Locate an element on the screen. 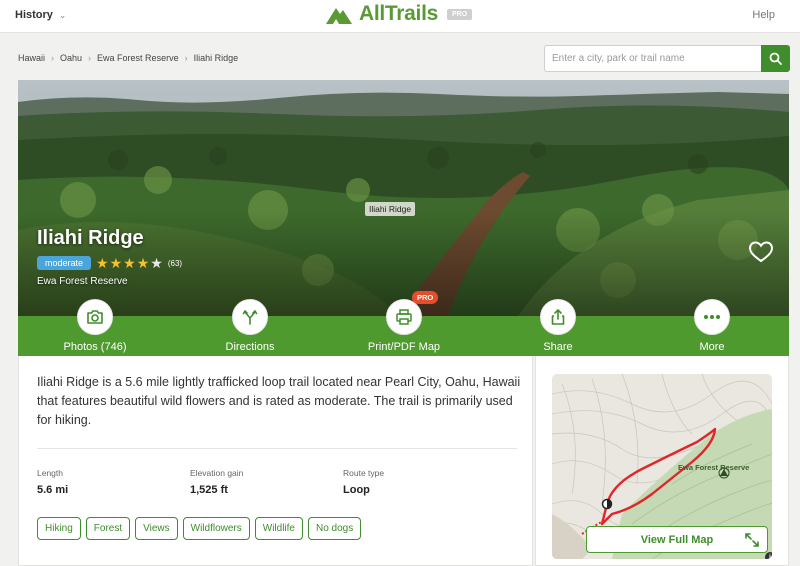 The image size is (800, 566). difficulty-badge: moderate is located at coordinates (64, 263).